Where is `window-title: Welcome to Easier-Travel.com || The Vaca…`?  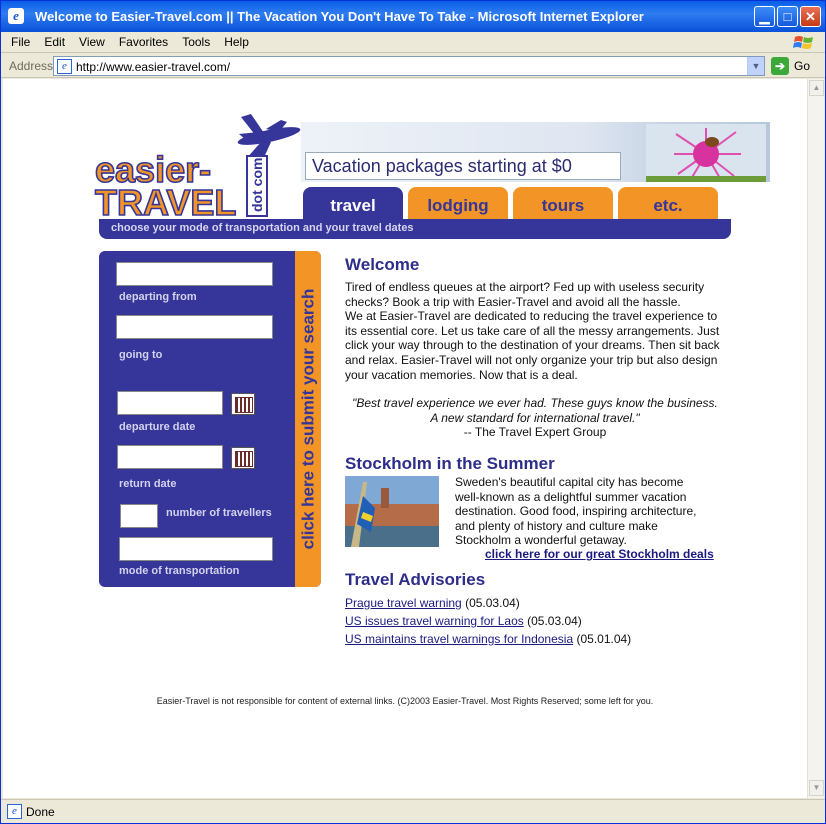 window-title: Welcome to Easier-Travel.com || The Vaca… is located at coordinates (339, 16).